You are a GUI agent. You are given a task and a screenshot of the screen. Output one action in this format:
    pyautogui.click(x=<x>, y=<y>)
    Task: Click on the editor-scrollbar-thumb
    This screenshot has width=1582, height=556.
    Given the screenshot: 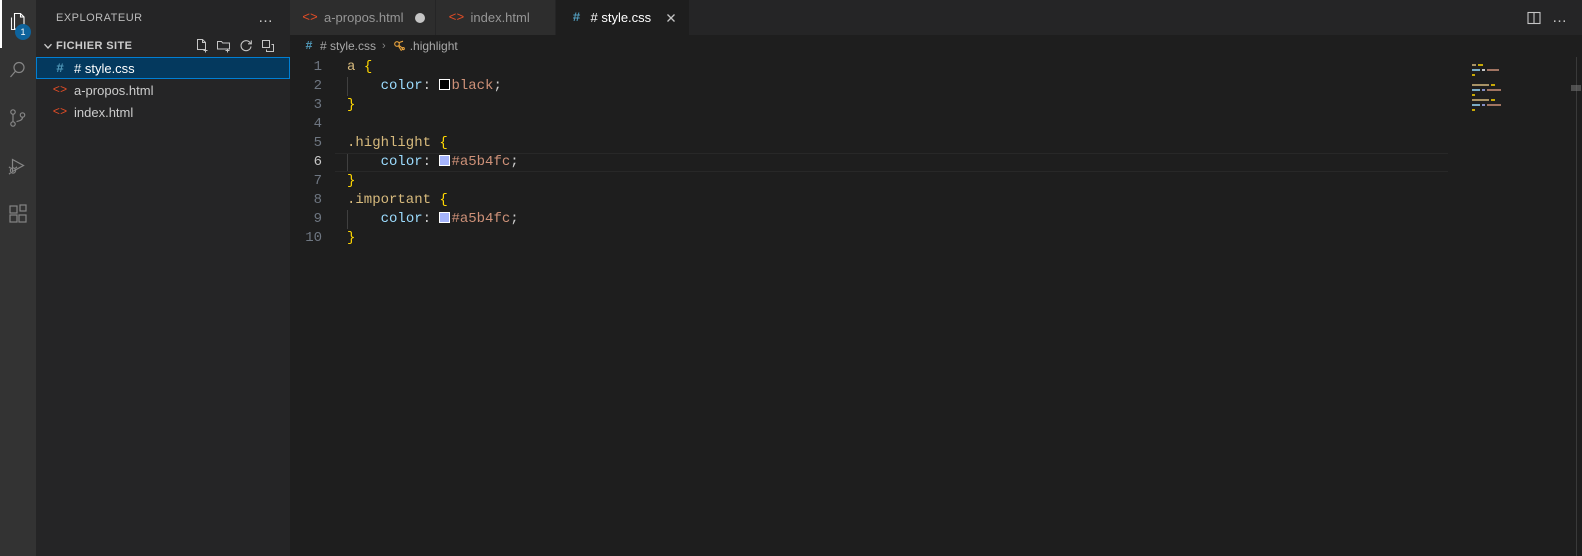 What is the action you would take?
    pyautogui.click(x=1576, y=88)
    